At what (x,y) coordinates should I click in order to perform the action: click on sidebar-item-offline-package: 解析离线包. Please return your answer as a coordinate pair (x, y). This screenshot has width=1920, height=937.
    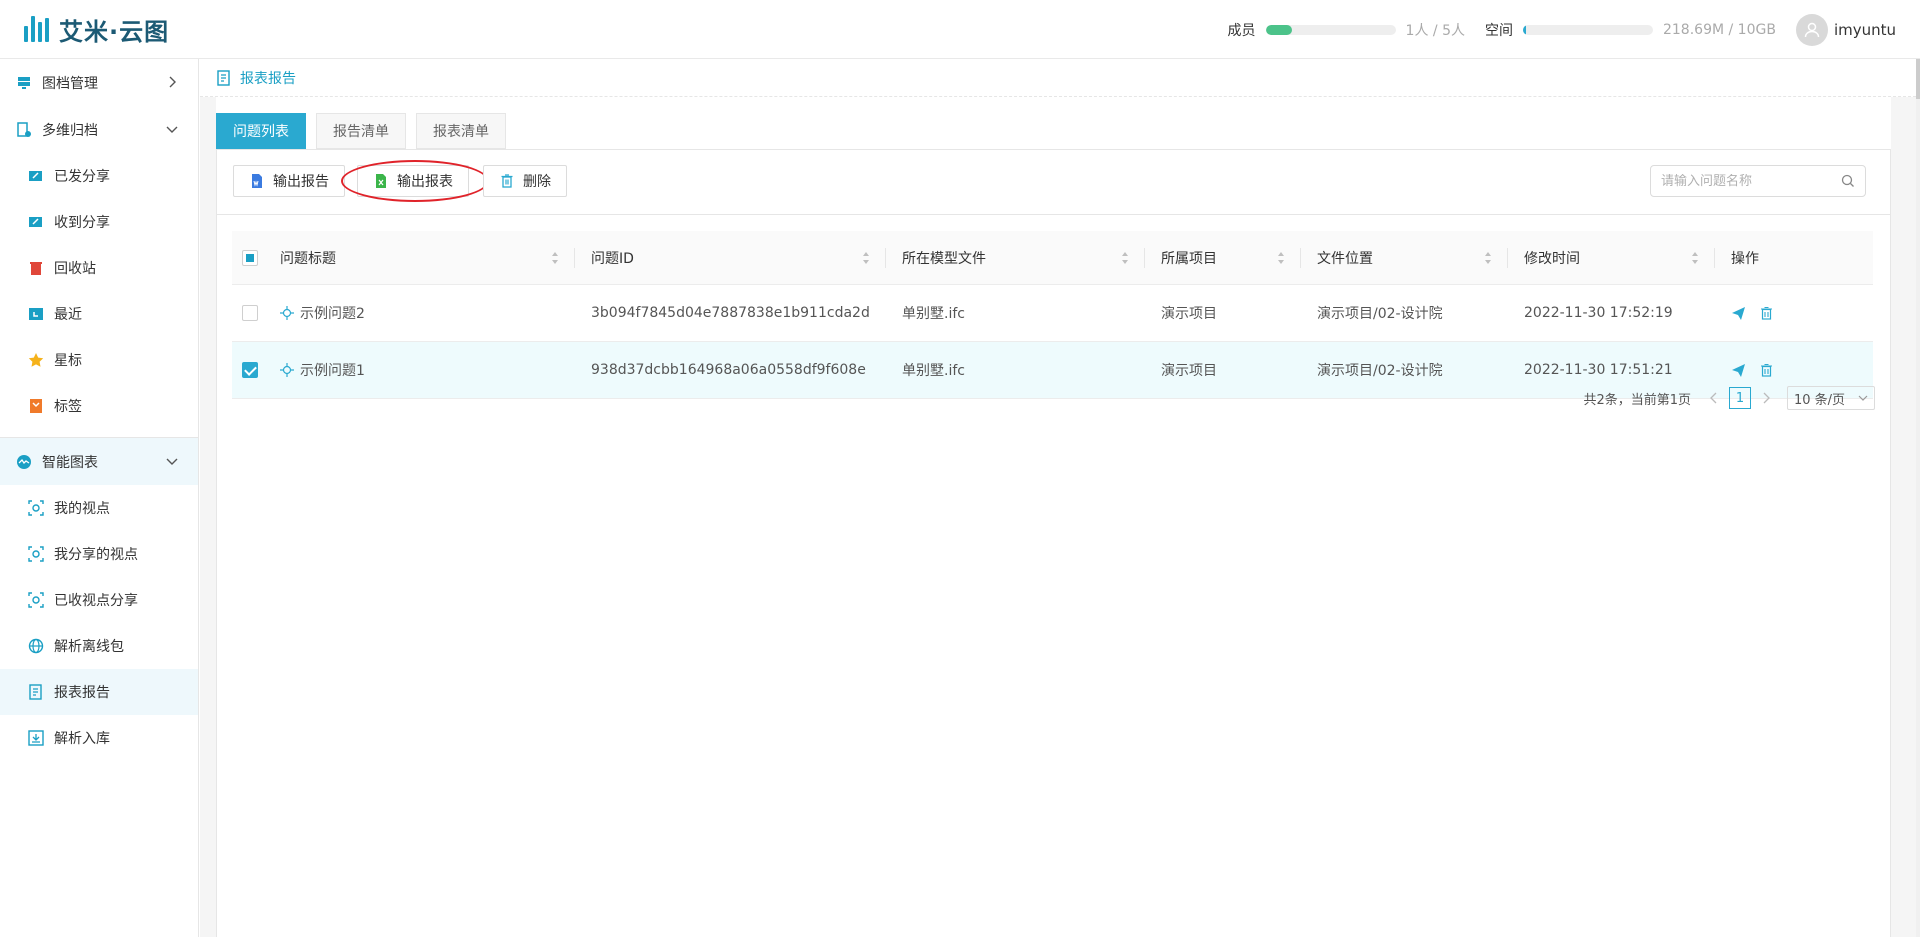
    Looking at the image, I should click on (99, 646).